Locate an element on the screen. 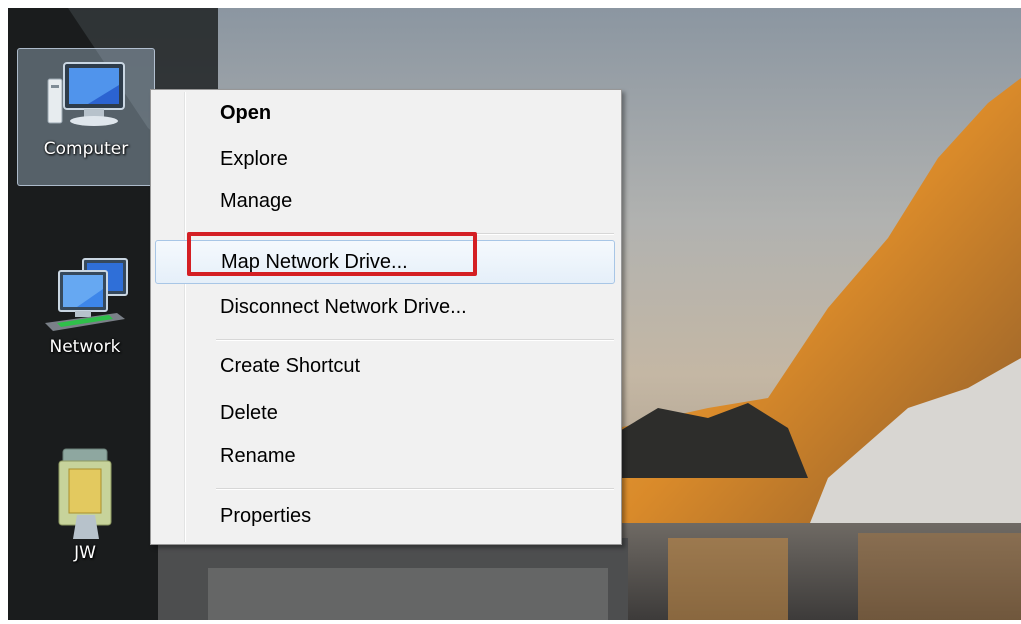  desktop-icon-computer: Computer is located at coordinates (86, 117).